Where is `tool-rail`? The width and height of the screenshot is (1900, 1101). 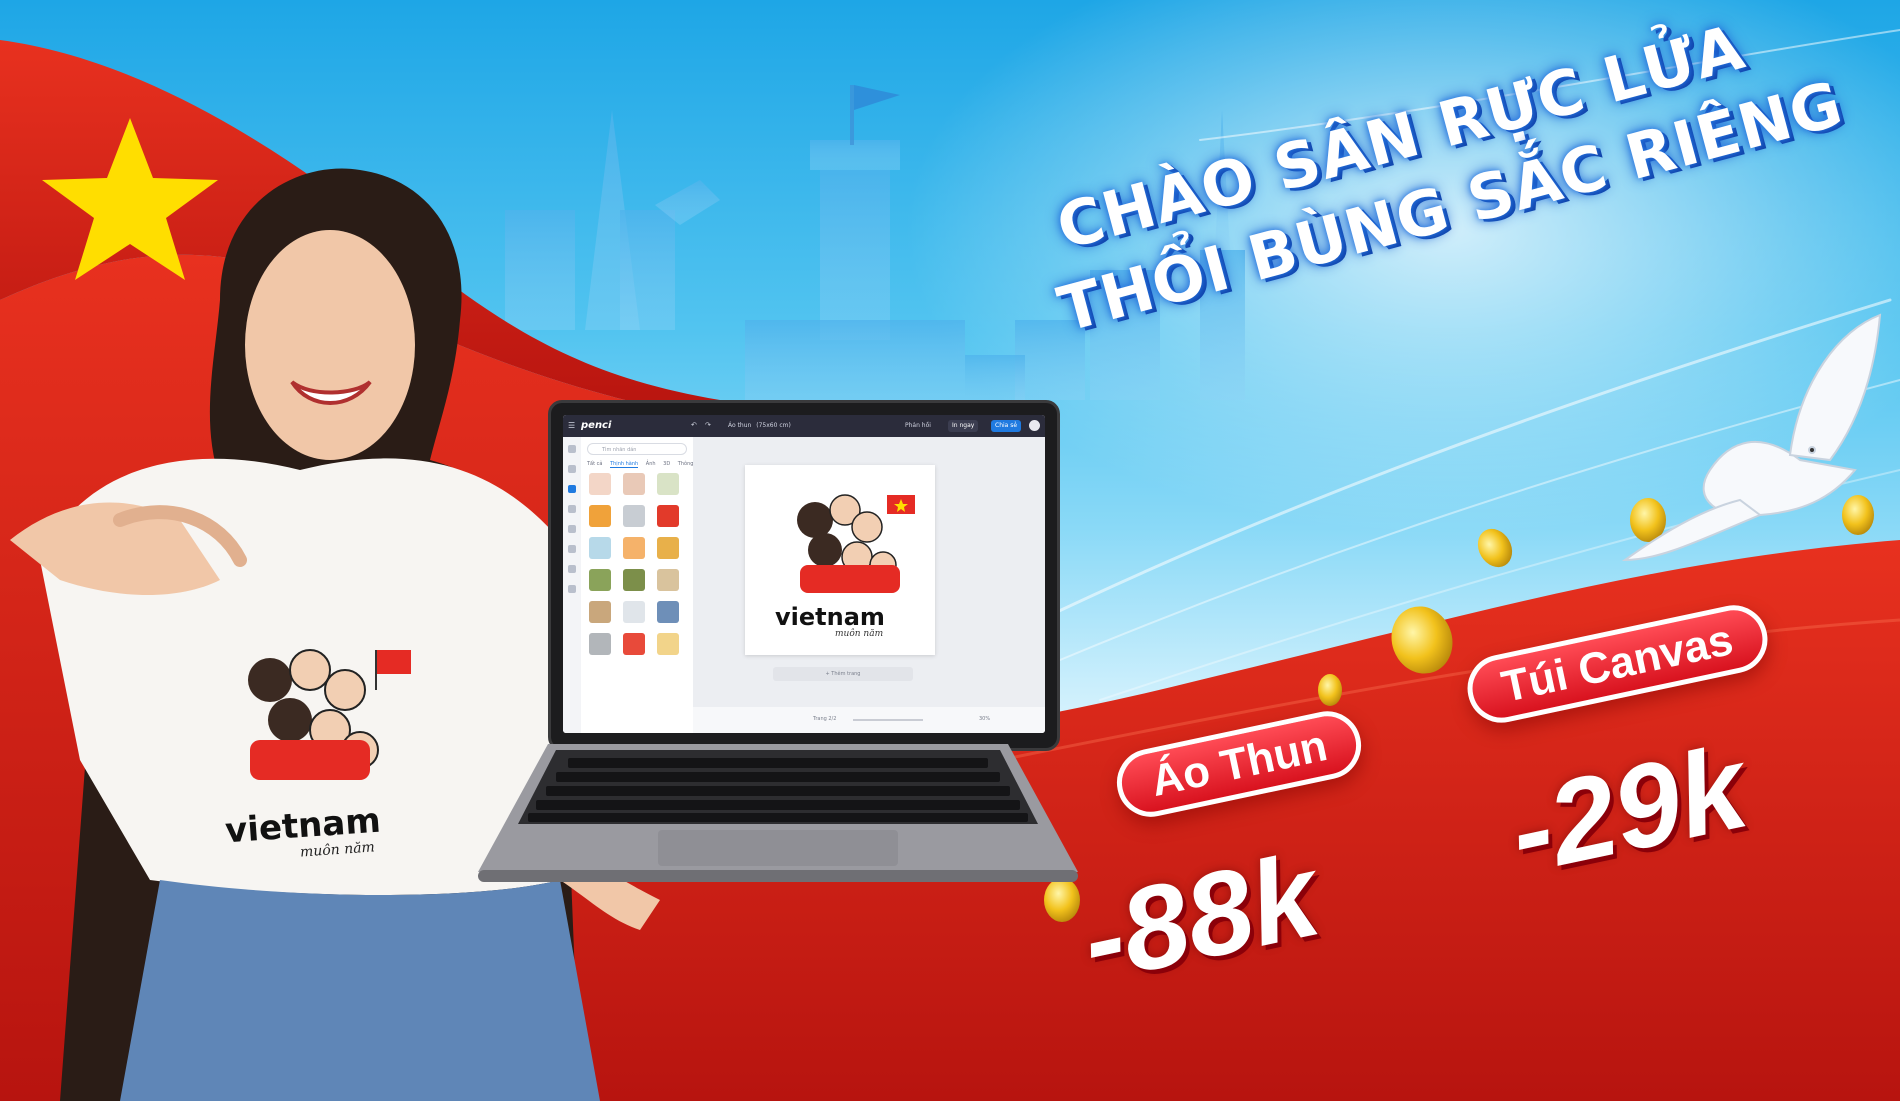 tool-rail is located at coordinates (572, 585).